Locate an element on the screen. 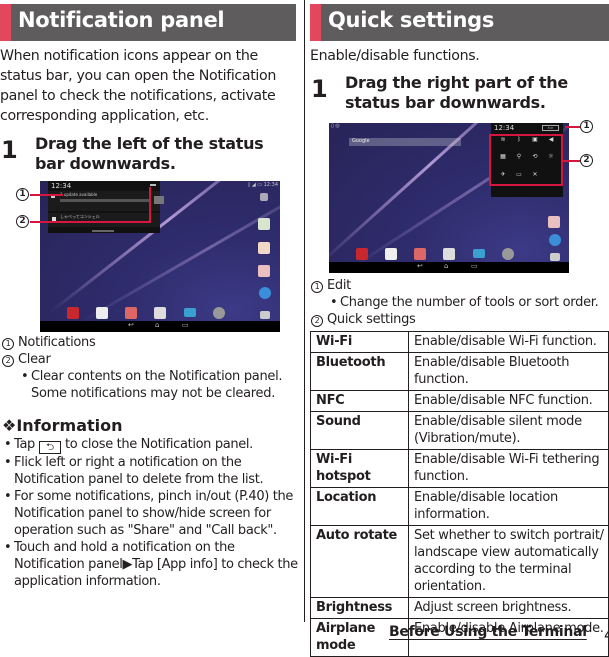  quick-settings-highlight is located at coordinates (526, 160).